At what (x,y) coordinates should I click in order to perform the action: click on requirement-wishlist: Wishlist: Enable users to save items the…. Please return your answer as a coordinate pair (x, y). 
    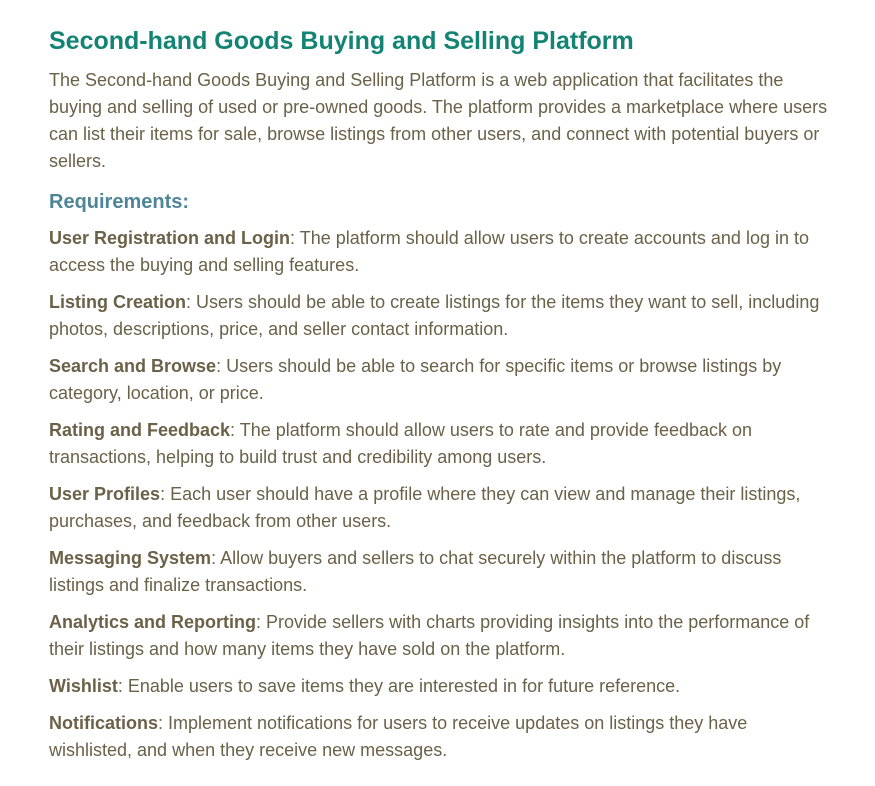
    Looking at the image, I should click on (442, 686).